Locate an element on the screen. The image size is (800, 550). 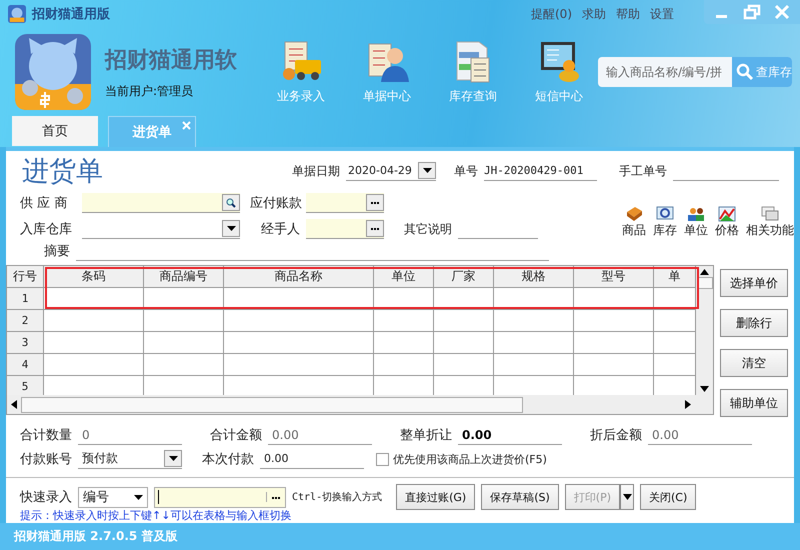
total-label: 合计金额 is located at coordinates (236, 435).